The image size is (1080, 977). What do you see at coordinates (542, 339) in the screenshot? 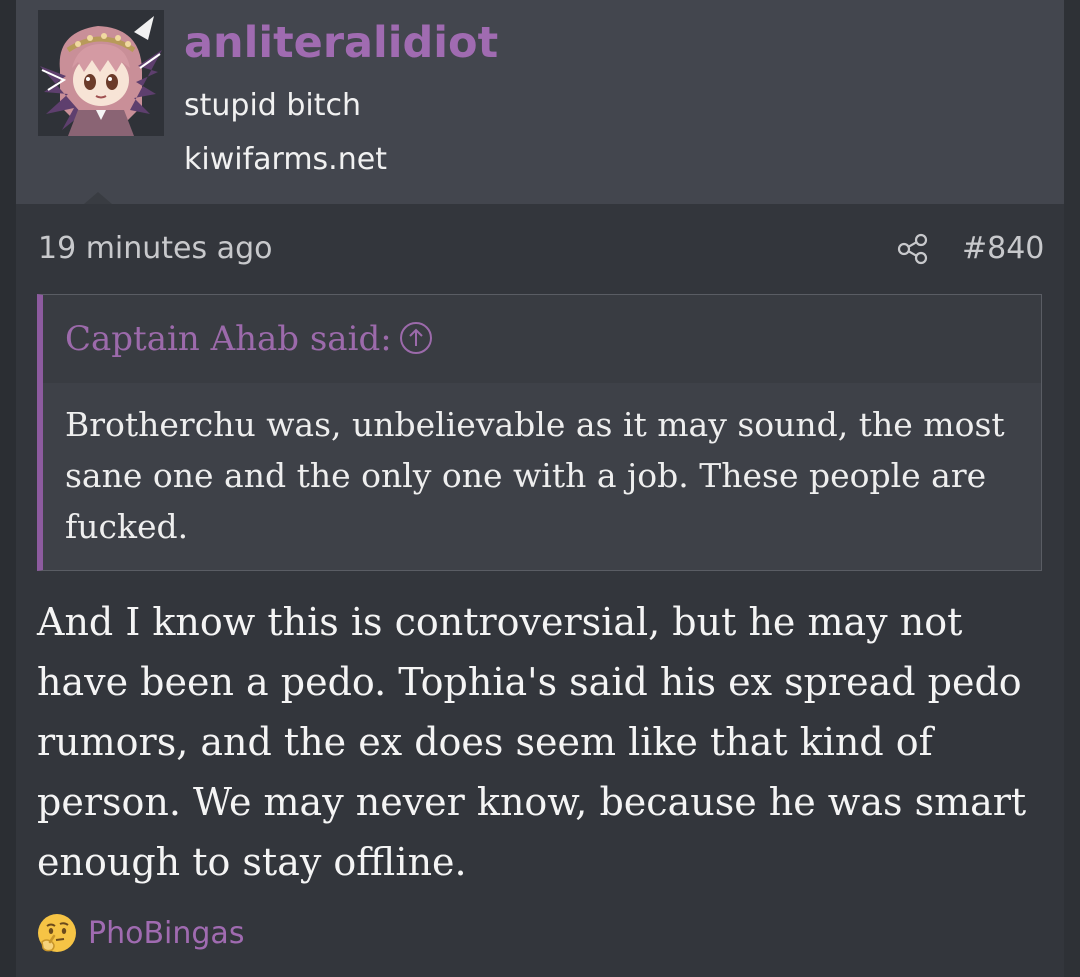
I see `quote-header: Captain Ahab said:` at bounding box center [542, 339].